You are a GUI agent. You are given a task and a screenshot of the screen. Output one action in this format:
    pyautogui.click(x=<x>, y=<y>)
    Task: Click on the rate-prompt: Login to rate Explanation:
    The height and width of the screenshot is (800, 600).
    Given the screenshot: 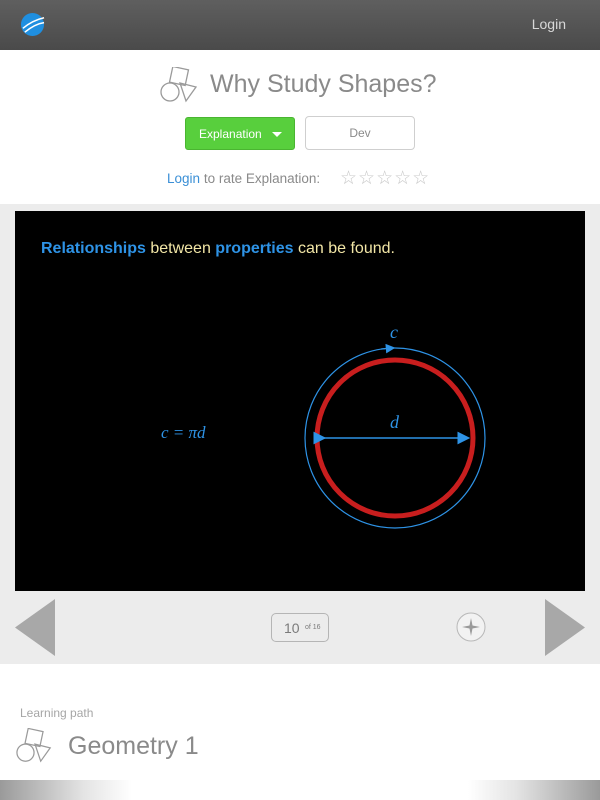 What is the action you would take?
    pyautogui.click(x=243, y=178)
    